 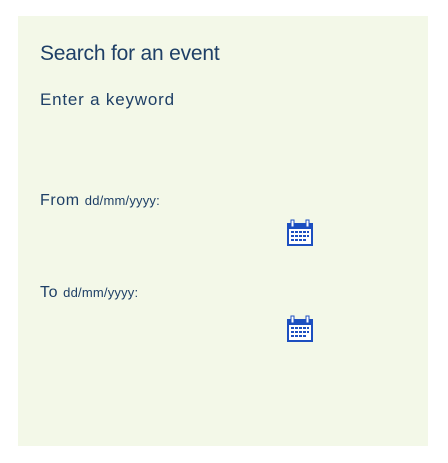 I want to click on to-date-label-prefix: To, so click(x=49, y=292).